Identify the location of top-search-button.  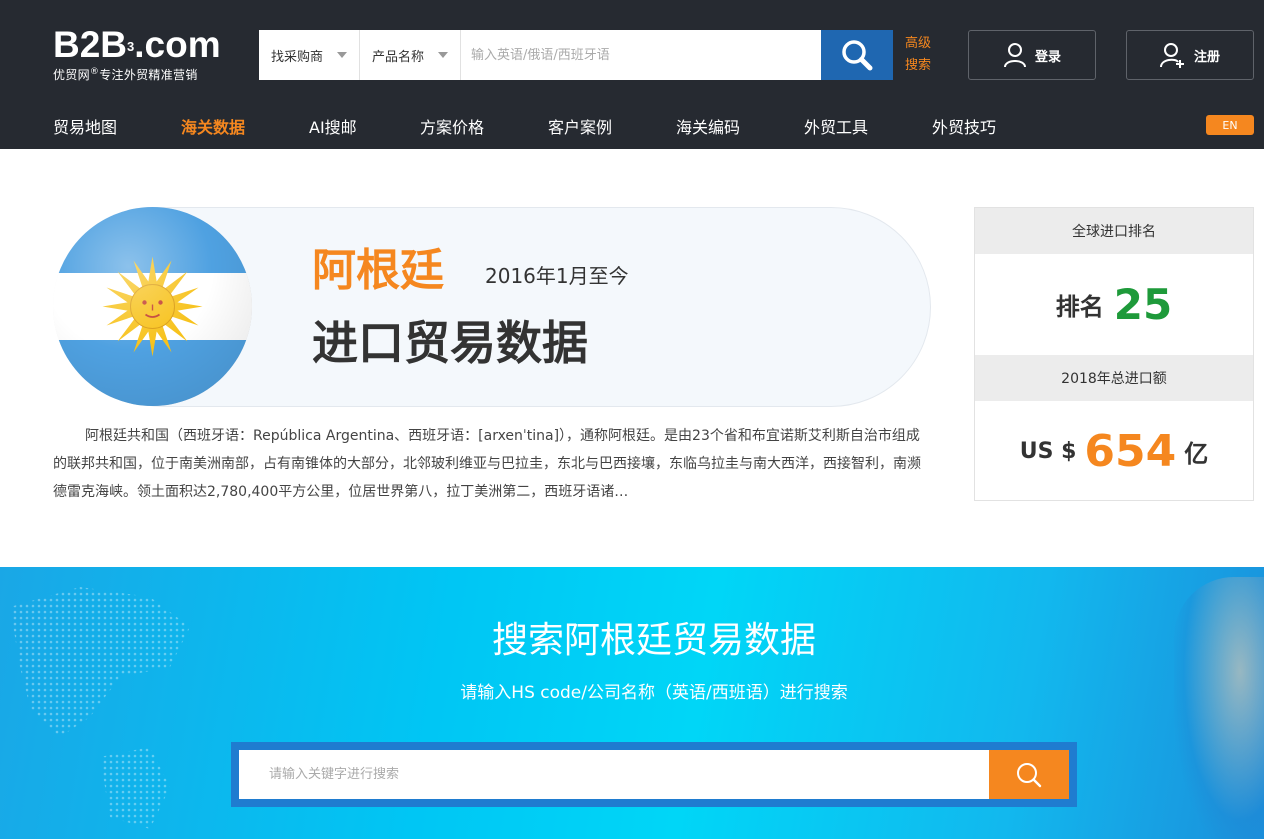
(857, 55).